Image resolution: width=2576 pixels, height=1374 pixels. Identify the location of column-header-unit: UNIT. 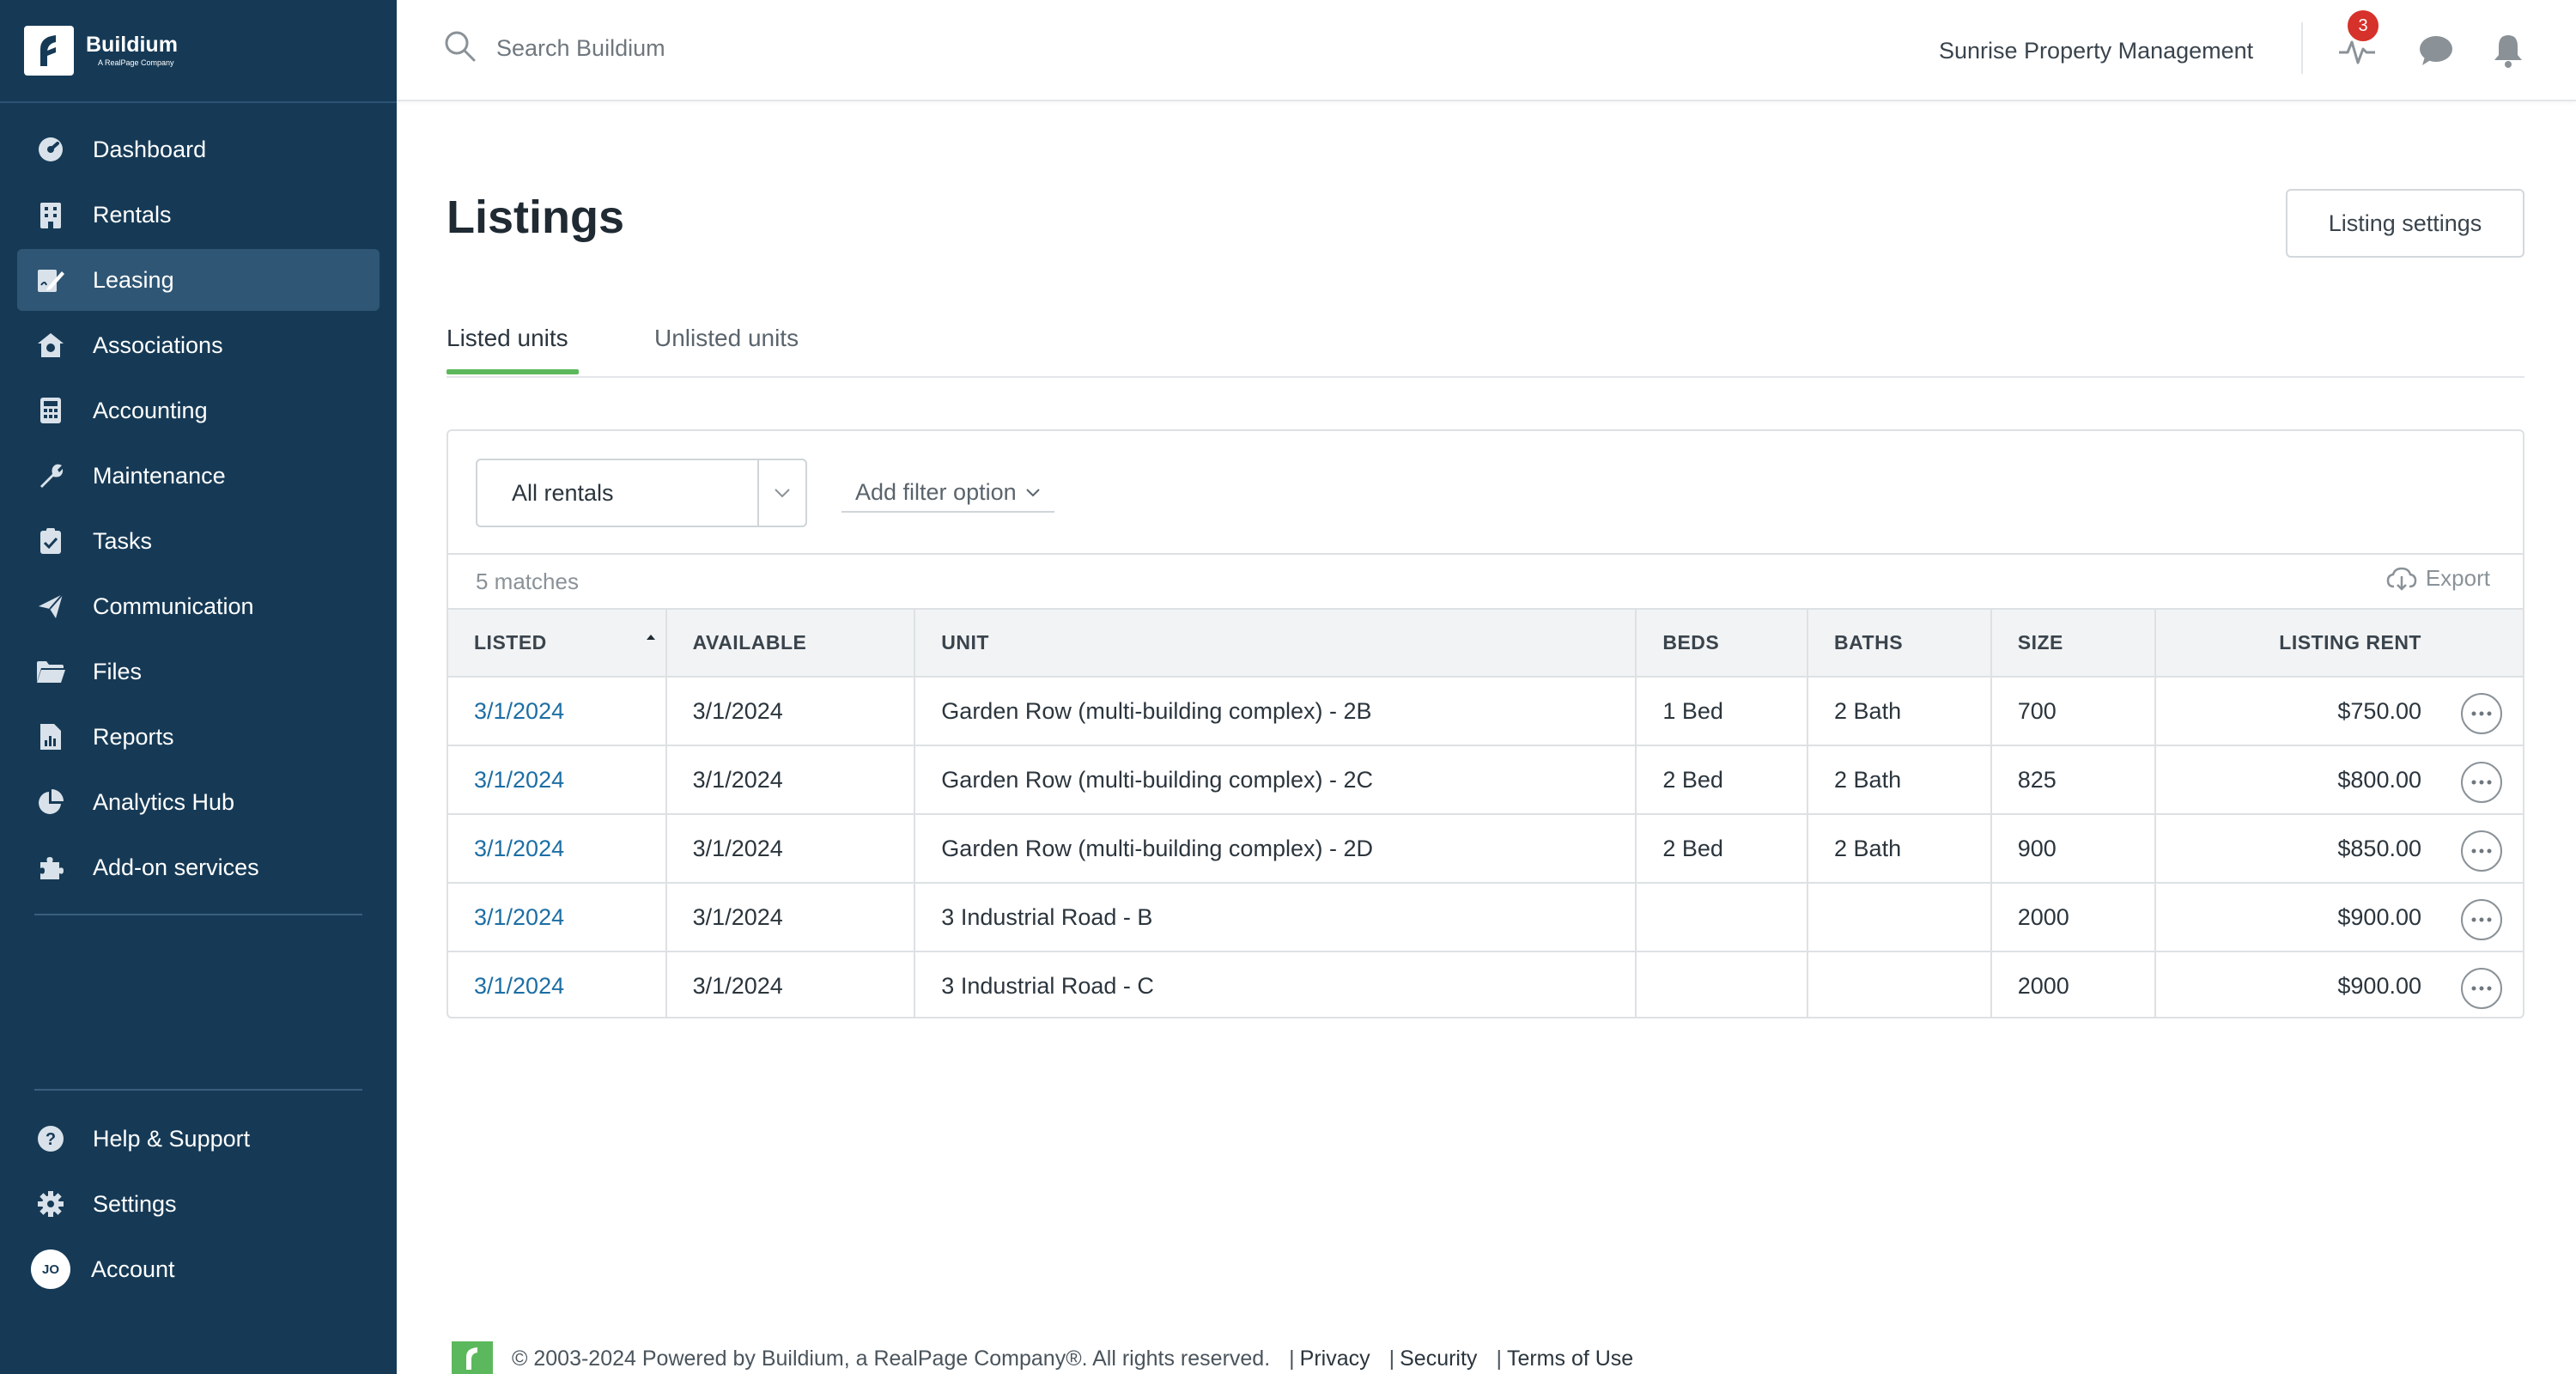
(1276, 644).